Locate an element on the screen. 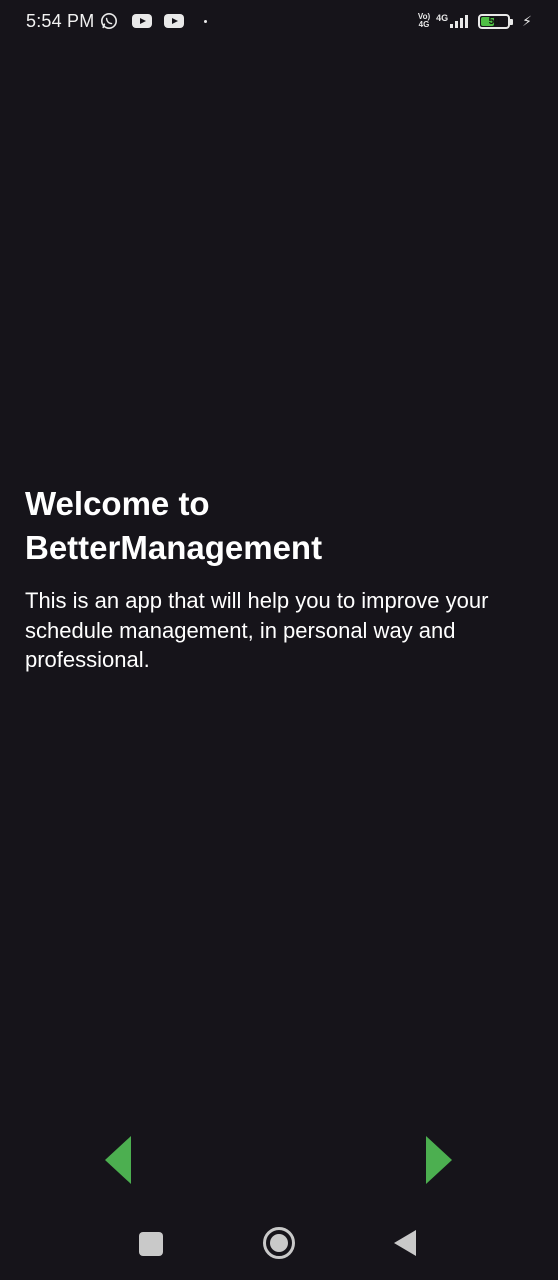 The height and width of the screenshot is (1280, 558). status-bar: 5:54 PM Vo) 4G 4G 50 ⚡ is located at coordinates (279, 21).